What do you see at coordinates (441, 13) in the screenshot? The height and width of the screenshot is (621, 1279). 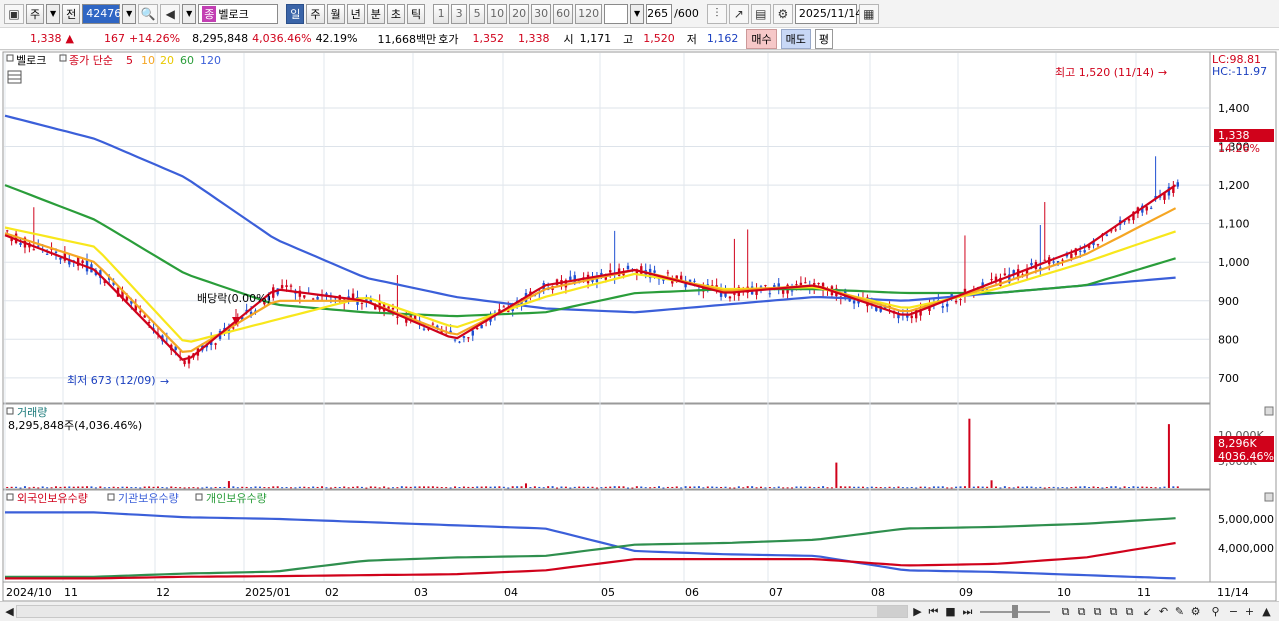 I see `interval-1-button: 1` at bounding box center [441, 13].